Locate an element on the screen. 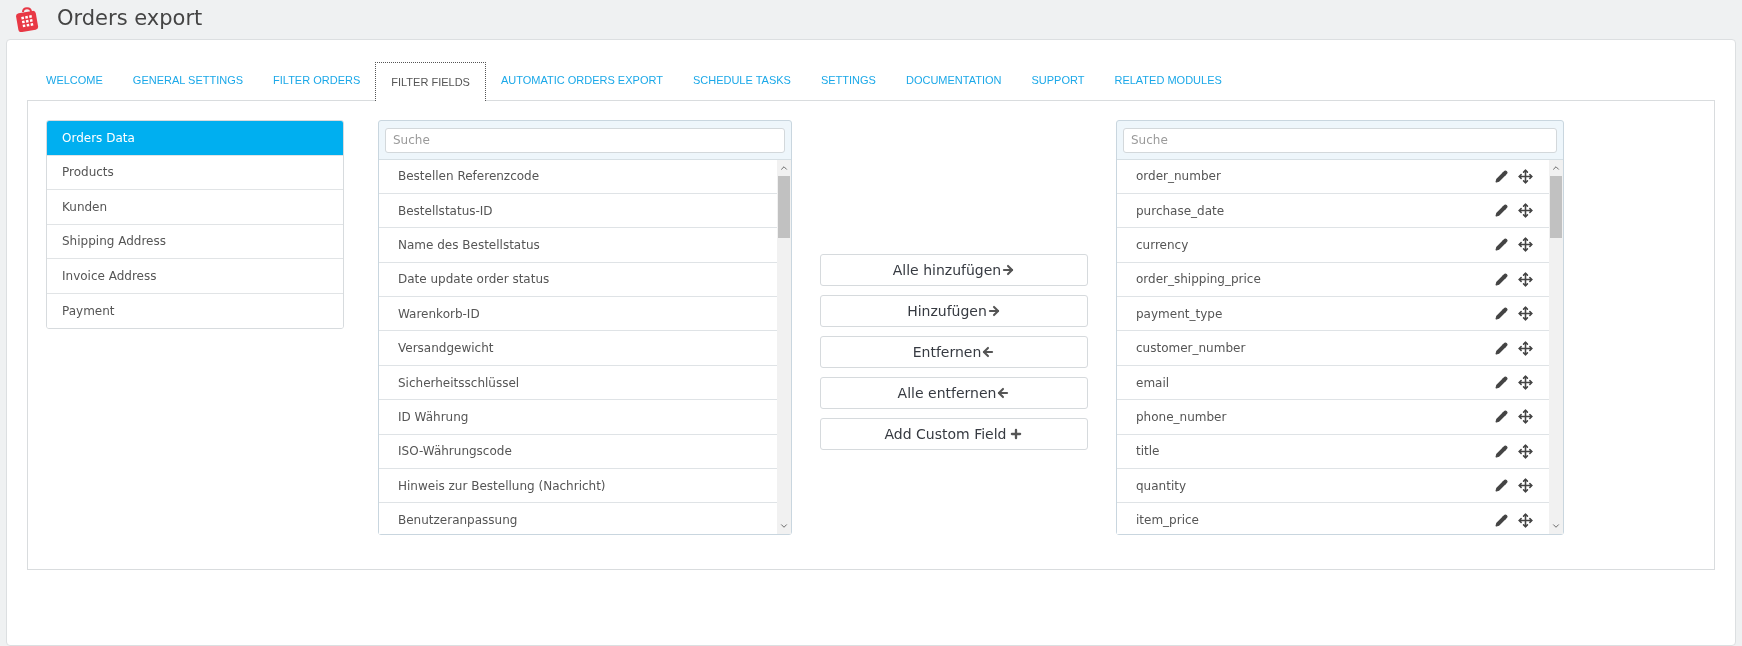  field-list-item: Warenkorb-ID is located at coordinates (578, 314).